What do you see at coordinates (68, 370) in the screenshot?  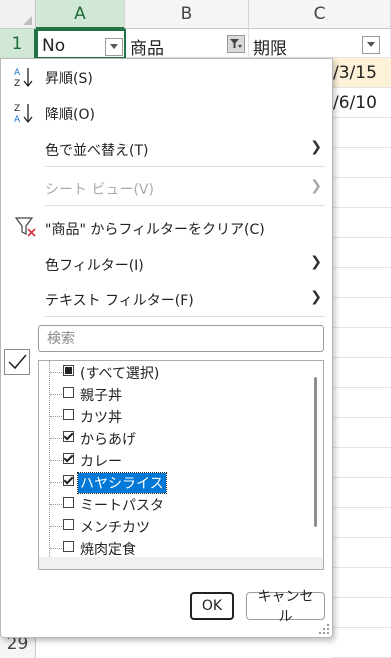 I see `select-all-checkbox` at bounding box center [68, 370].